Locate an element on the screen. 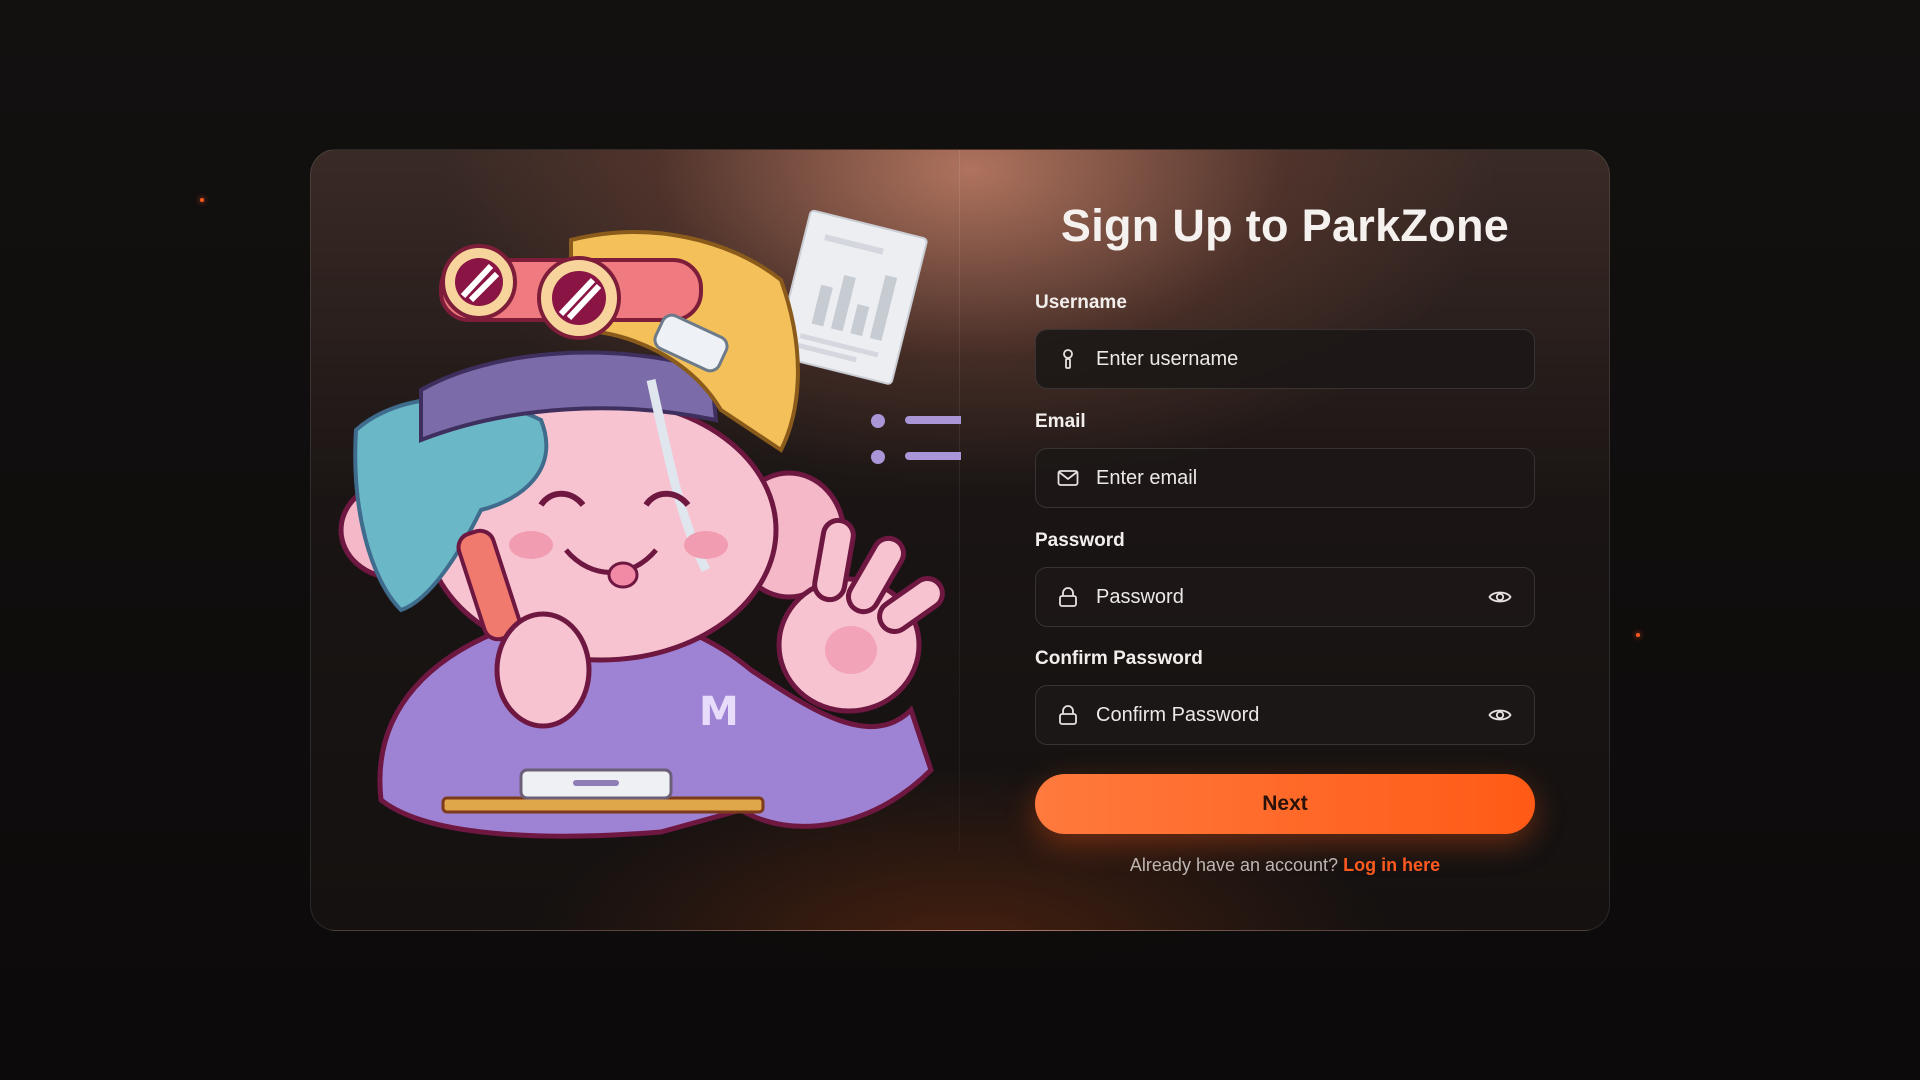 The height and width of the screenshot is (1080, 1920). desk is located at coordinates (603, 805).